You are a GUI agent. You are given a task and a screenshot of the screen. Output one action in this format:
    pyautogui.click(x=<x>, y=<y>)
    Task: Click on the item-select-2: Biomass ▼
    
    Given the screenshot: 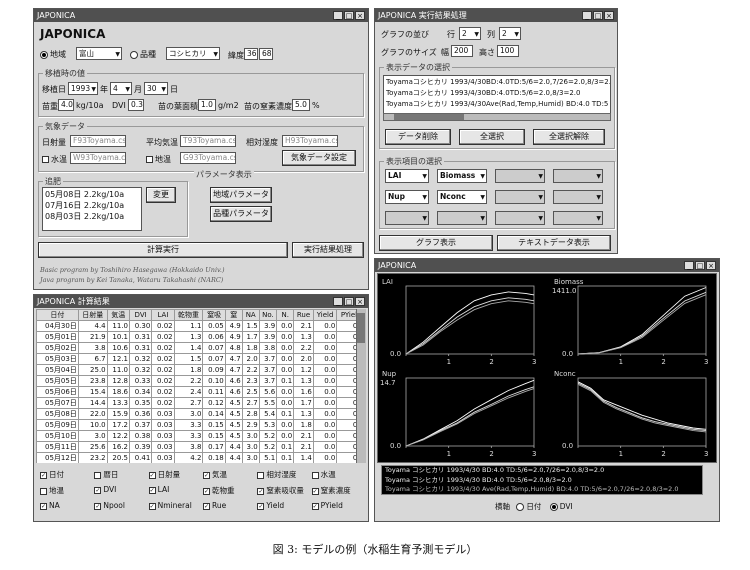 What is the action you would take?
    pyautogui.click(x=462, y=176)
    